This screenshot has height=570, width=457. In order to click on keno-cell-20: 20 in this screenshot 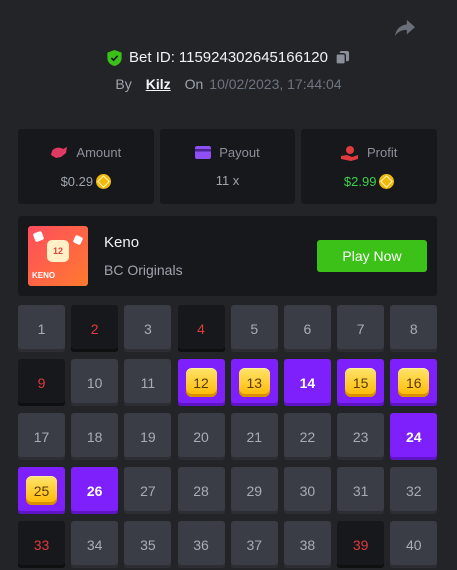, I will do `click(201, 436)`.